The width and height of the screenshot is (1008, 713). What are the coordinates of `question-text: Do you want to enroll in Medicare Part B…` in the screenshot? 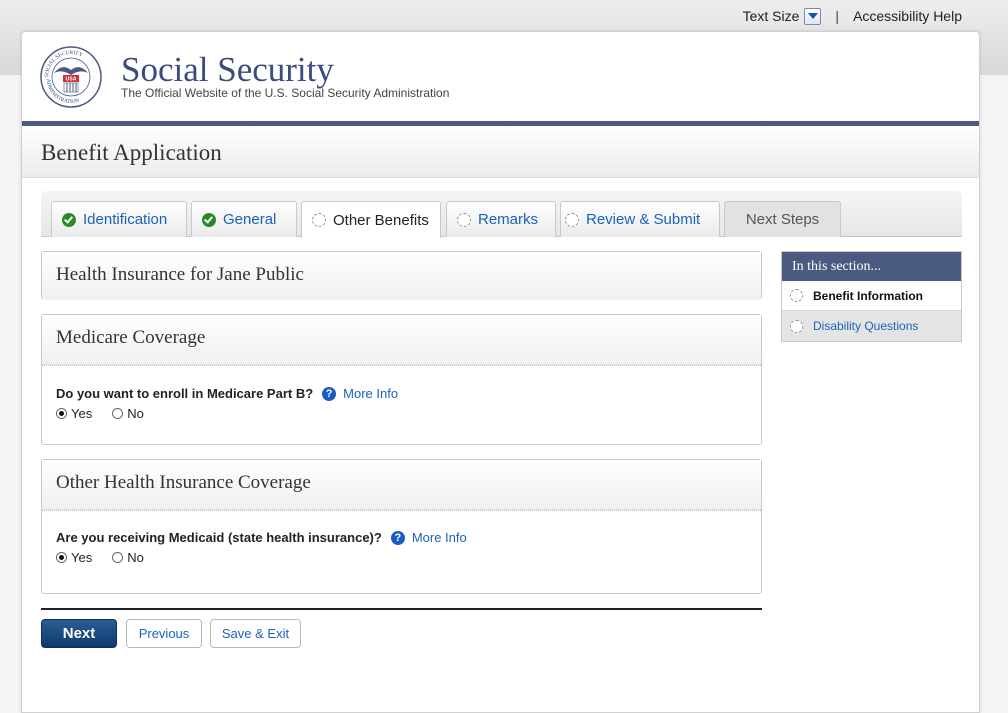 It's located at (185, 393).